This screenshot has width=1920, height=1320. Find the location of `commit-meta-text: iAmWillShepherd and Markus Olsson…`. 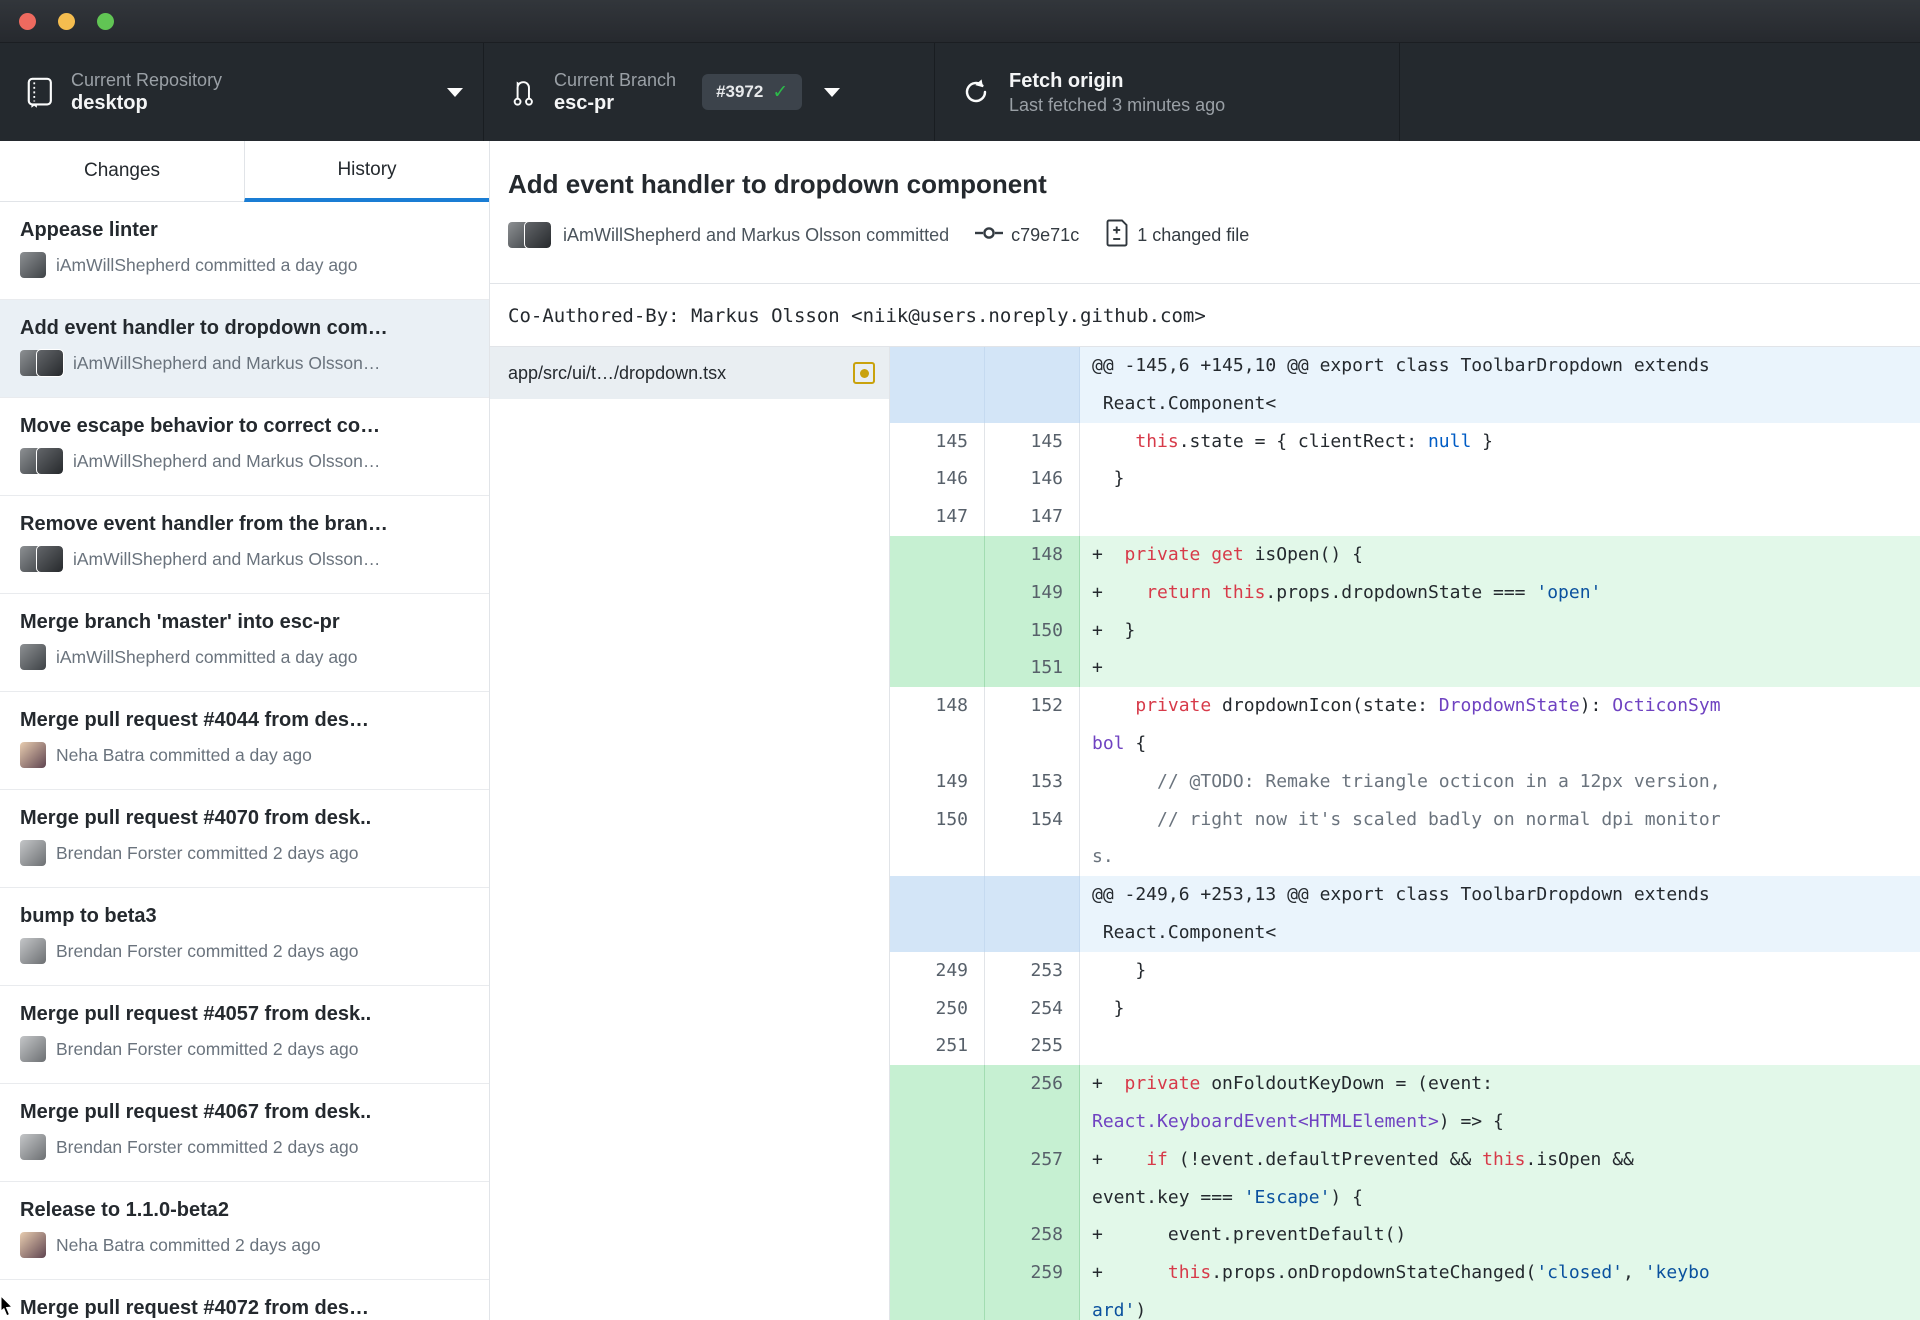

commit-meta-text: iAmWillShepherd and Markus Olsson… is located at coordinates (227, 558).